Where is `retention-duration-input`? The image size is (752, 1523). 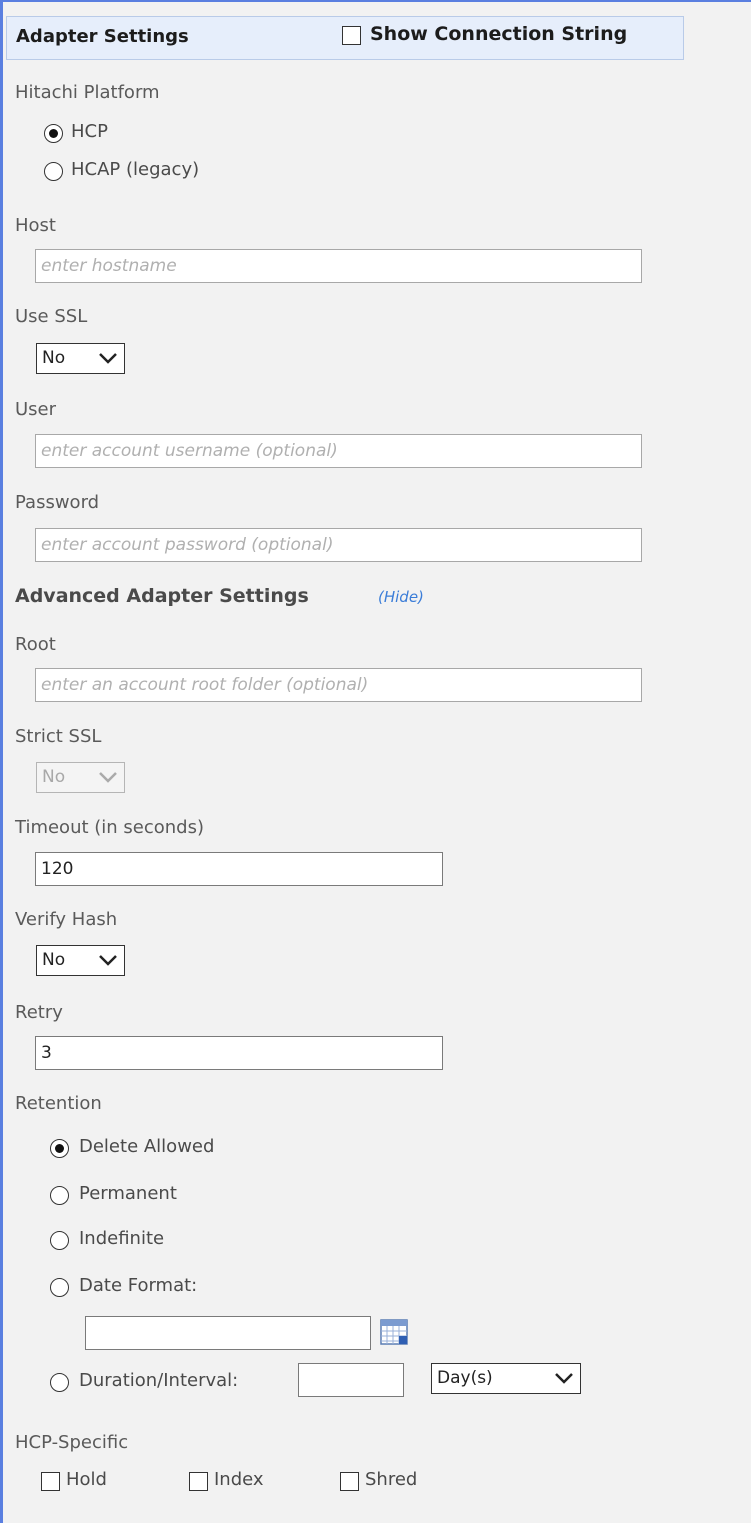
retention-duration-input is located at coordinates (351, 1380).